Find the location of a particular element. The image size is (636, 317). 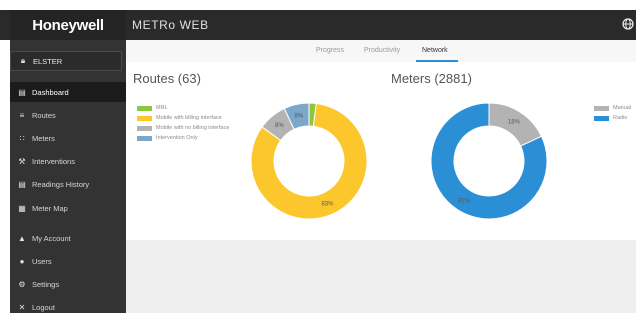

interventions-icon: ⚒ is located at coordinates (22, 161).